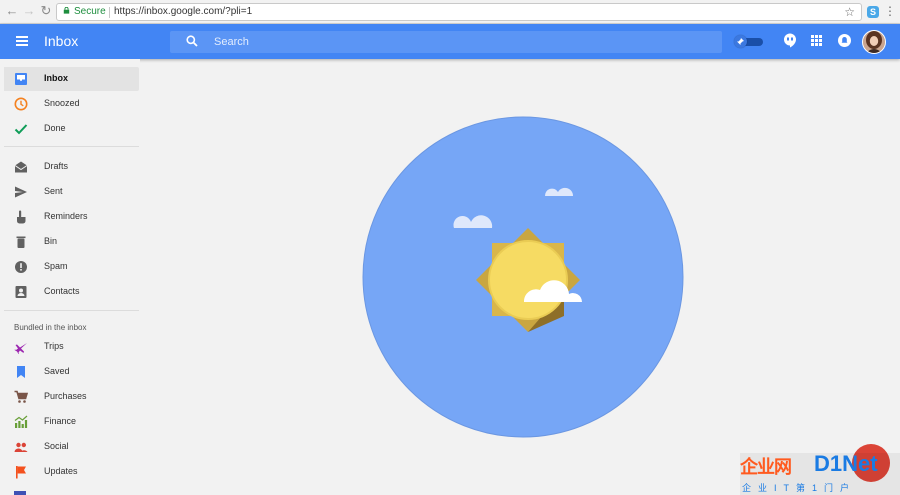  What do you see at coordinates (71, 242) in the screenshot?
I see `sidebar-item-bin: Bin` at bounding box center [71, 242].